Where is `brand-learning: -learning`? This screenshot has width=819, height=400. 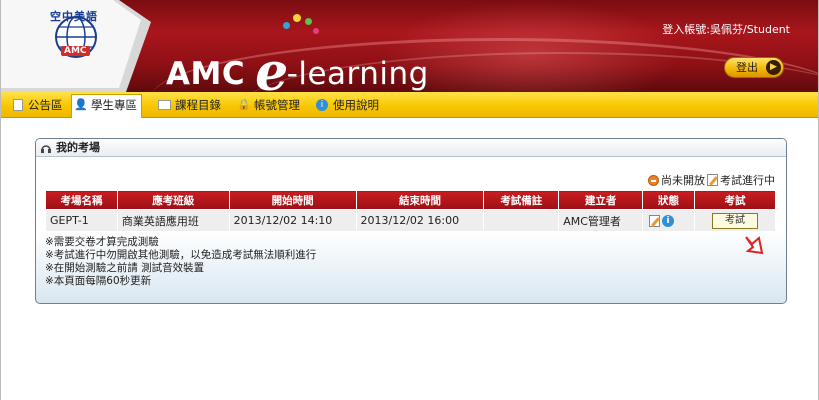
brand-learning: -learning is located at coordinates (357, 74).